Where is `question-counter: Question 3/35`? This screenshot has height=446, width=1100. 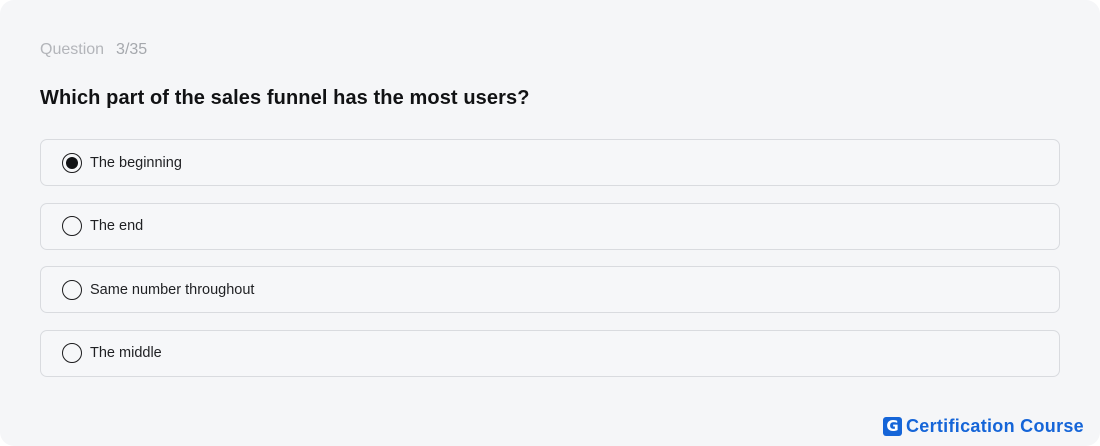
question-counter: Question 3/35 is located at coordinates (93, 50).